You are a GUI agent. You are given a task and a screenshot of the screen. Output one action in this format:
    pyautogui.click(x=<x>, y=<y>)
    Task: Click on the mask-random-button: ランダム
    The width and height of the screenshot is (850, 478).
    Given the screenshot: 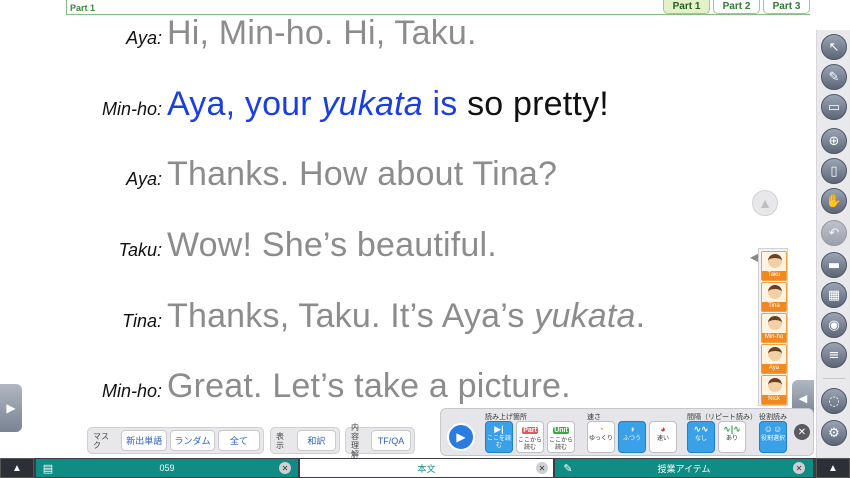 What is the action you would take?
    pyautogui.click(x=192, y=440)
    